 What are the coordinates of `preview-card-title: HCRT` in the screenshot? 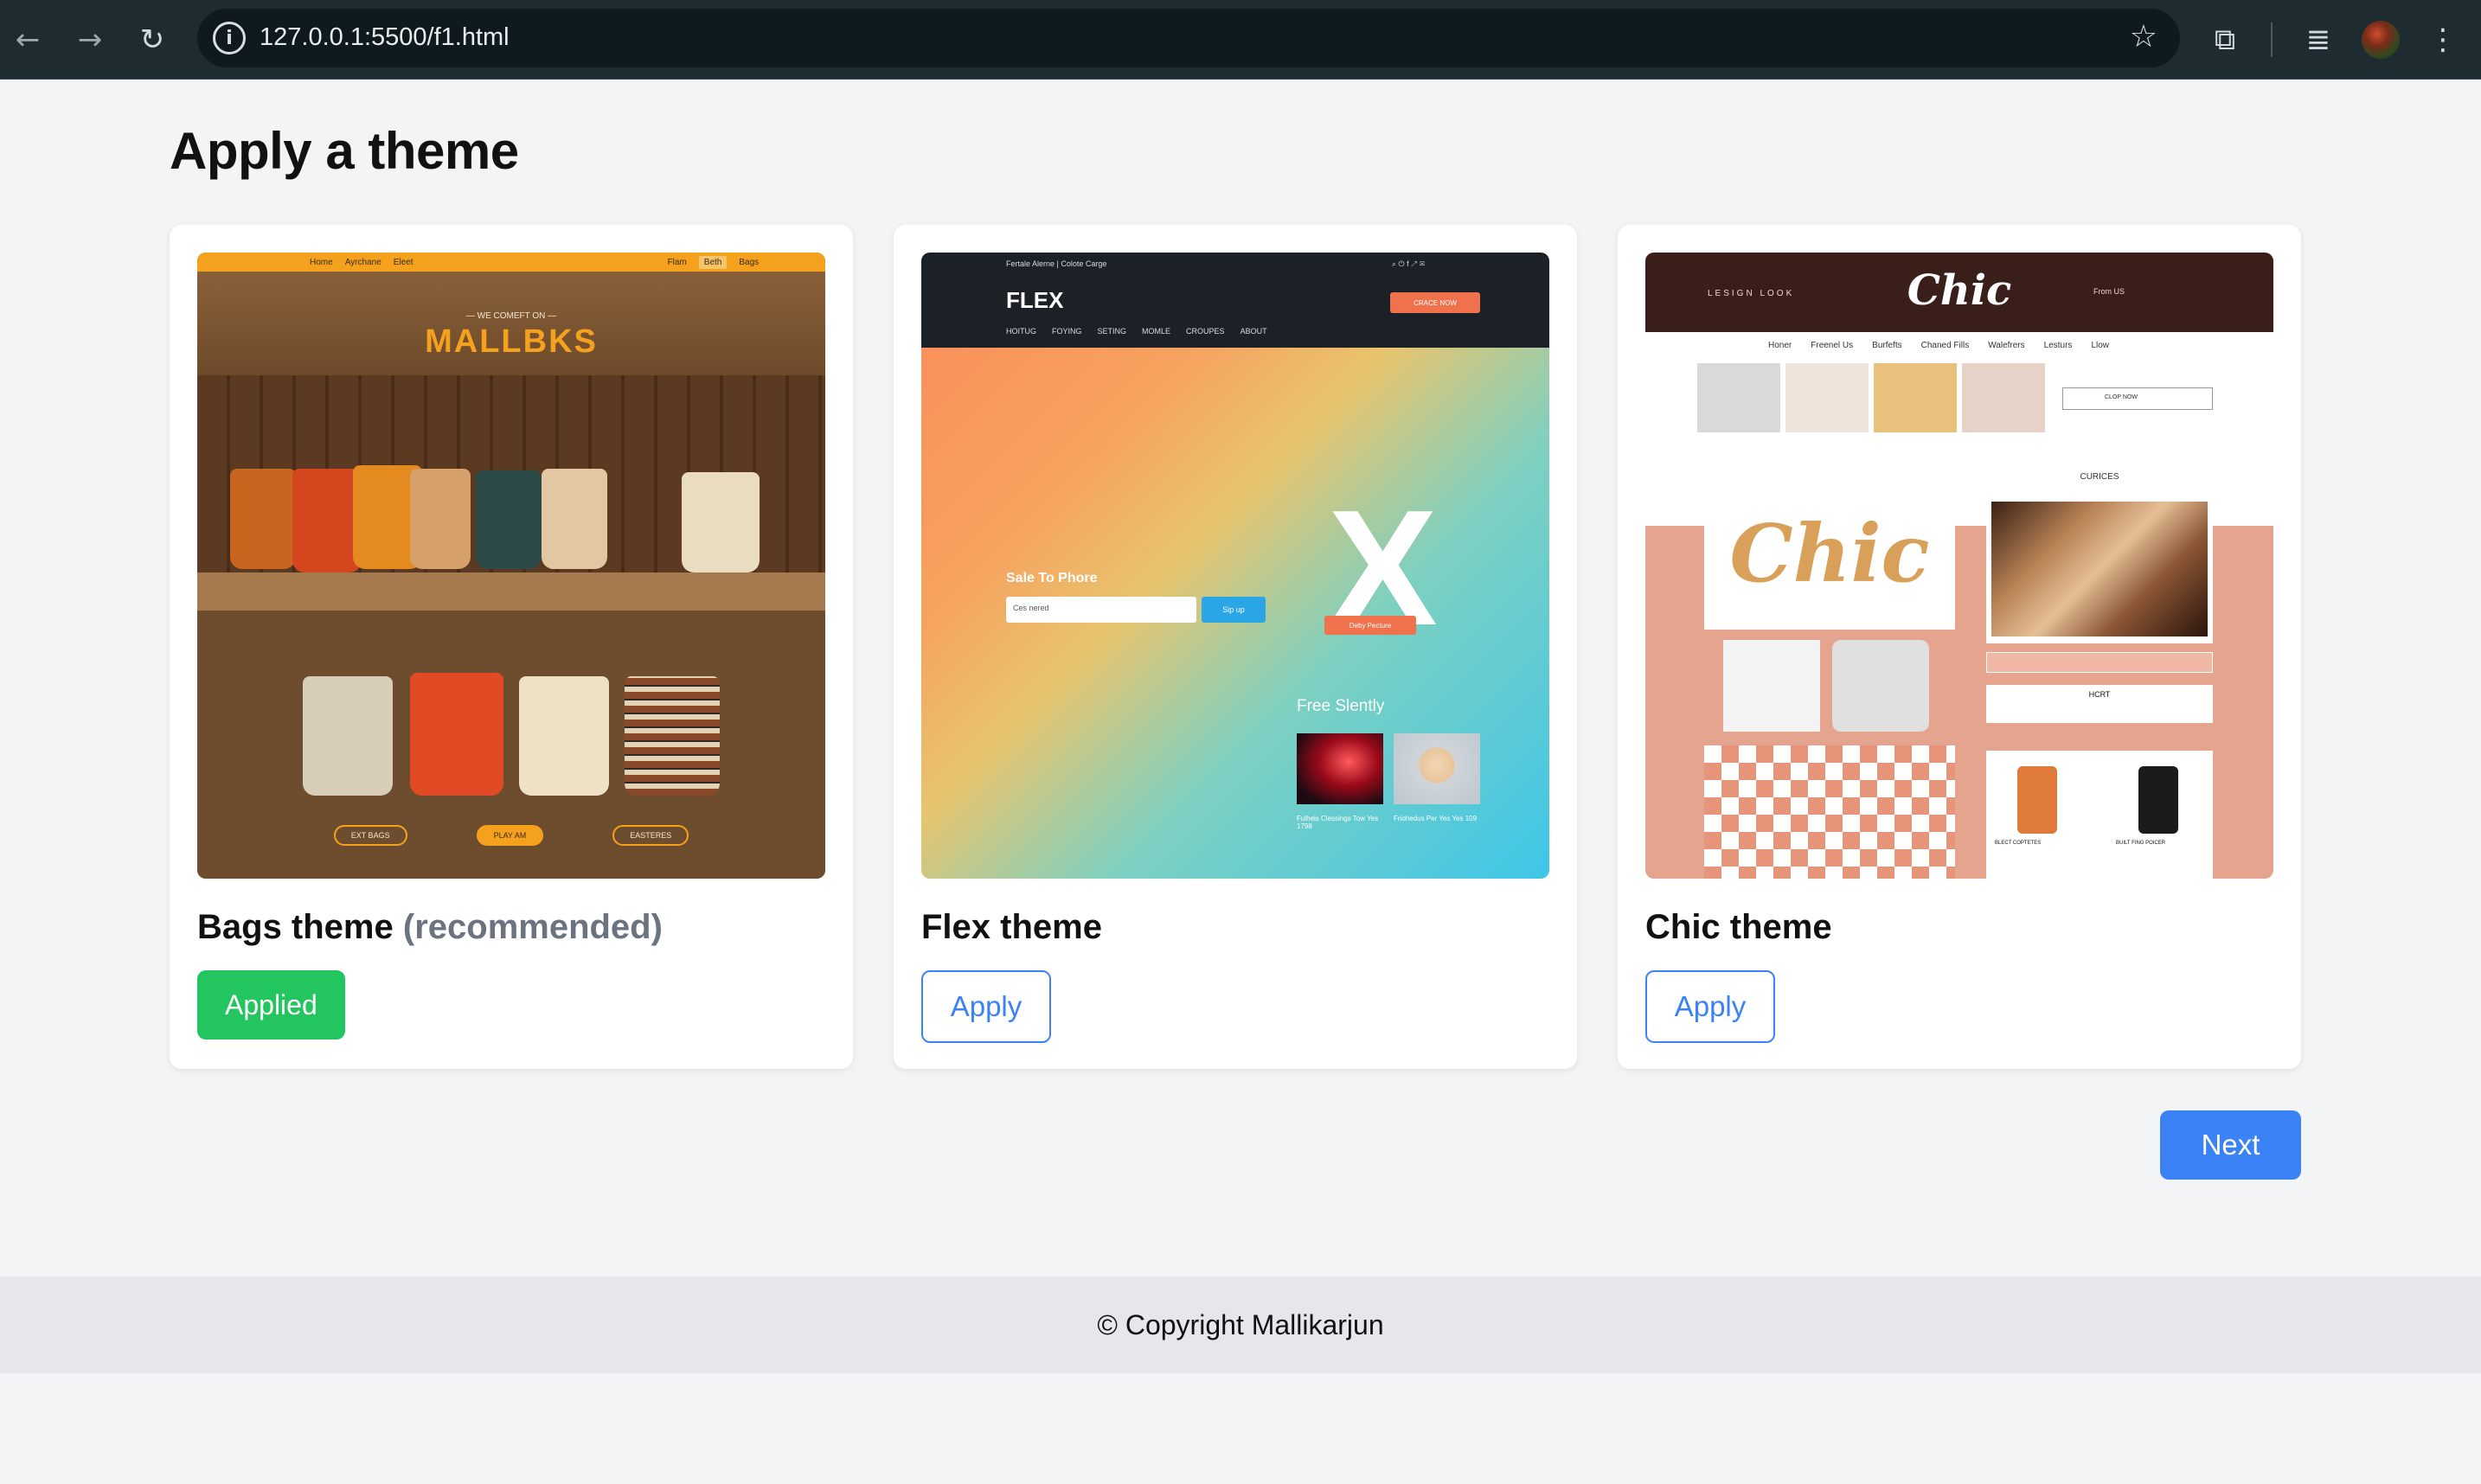 It's located at (2099, 704).